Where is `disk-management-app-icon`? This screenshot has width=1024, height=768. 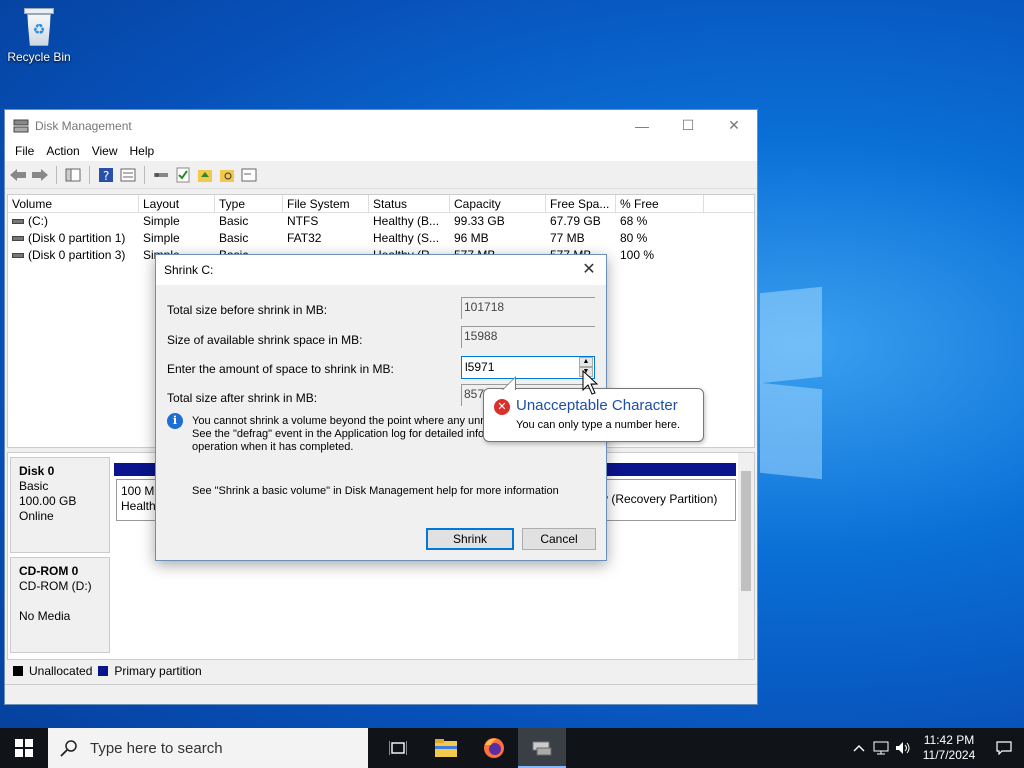 disk-management-app-icon is located at coordinates (21, 125).